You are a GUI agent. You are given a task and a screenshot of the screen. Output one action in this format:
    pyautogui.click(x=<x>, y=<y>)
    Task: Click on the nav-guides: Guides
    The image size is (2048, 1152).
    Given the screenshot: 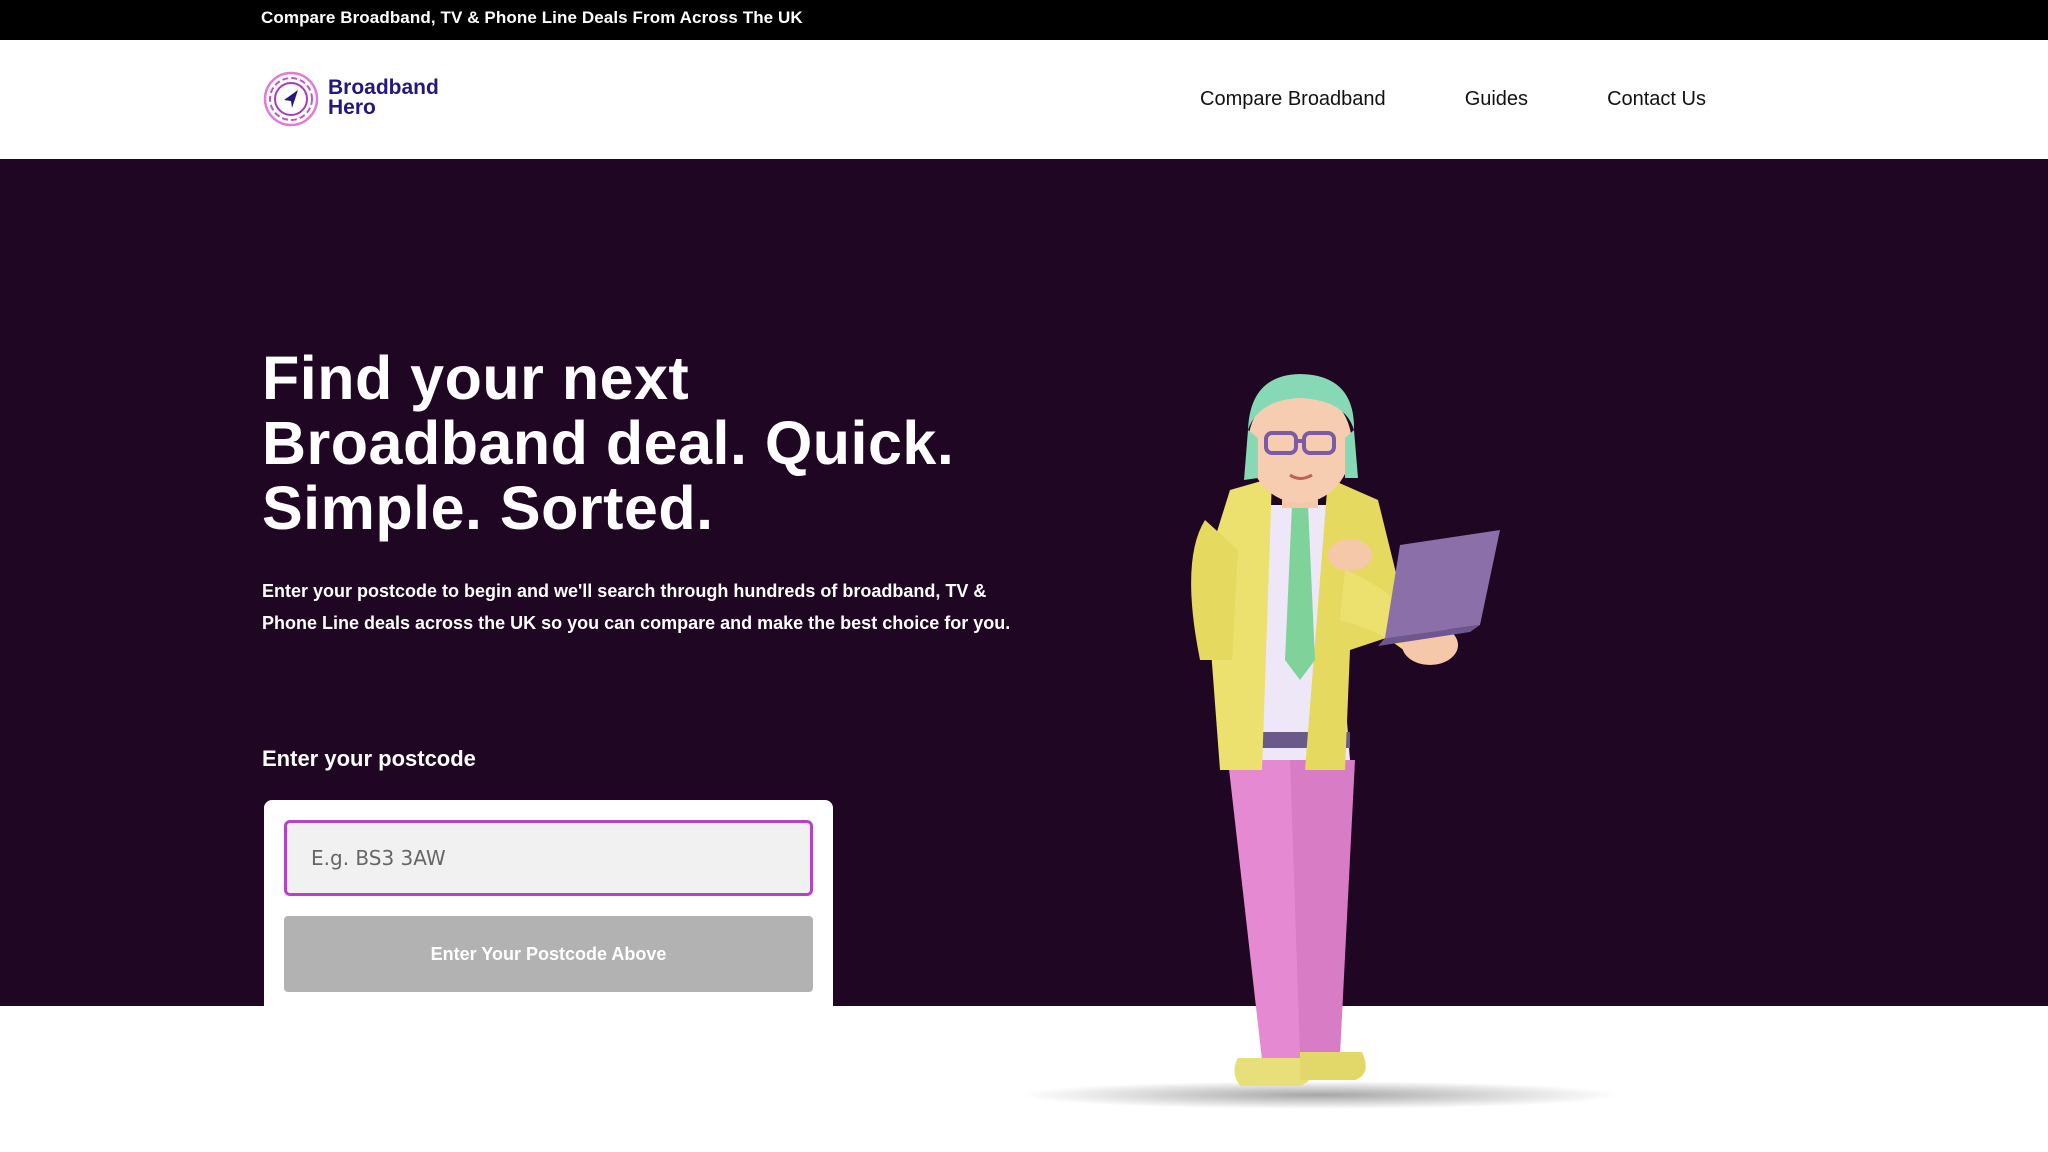 What is the action you would take?
    pyautogui.click(x=1496, y=99)
    